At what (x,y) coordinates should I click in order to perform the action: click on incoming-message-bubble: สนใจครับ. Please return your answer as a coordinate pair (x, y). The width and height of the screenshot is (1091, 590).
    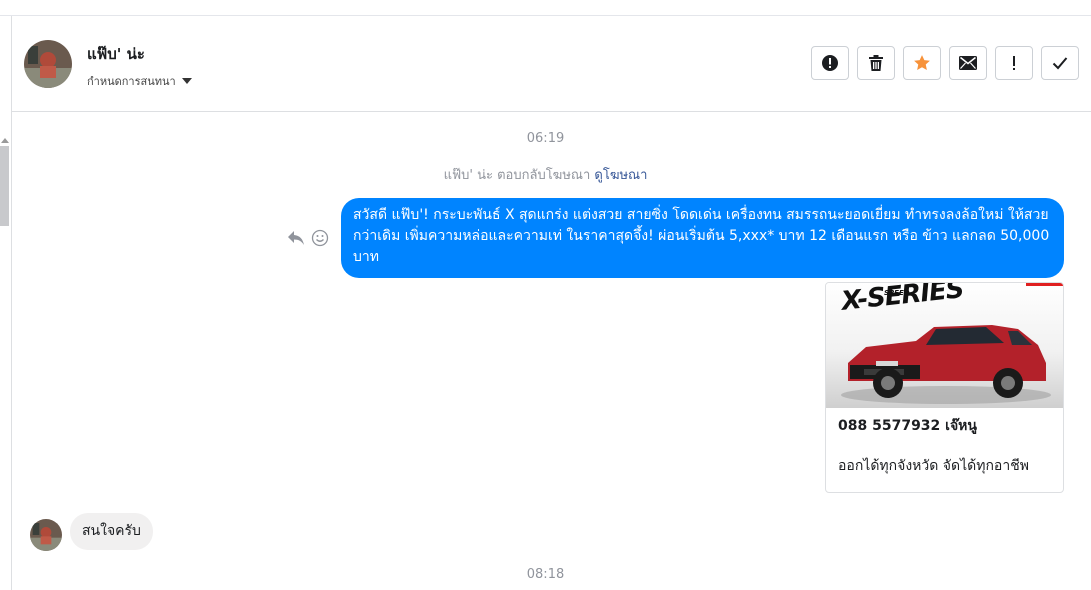
    Looking at the image, I should click on (111, 531).